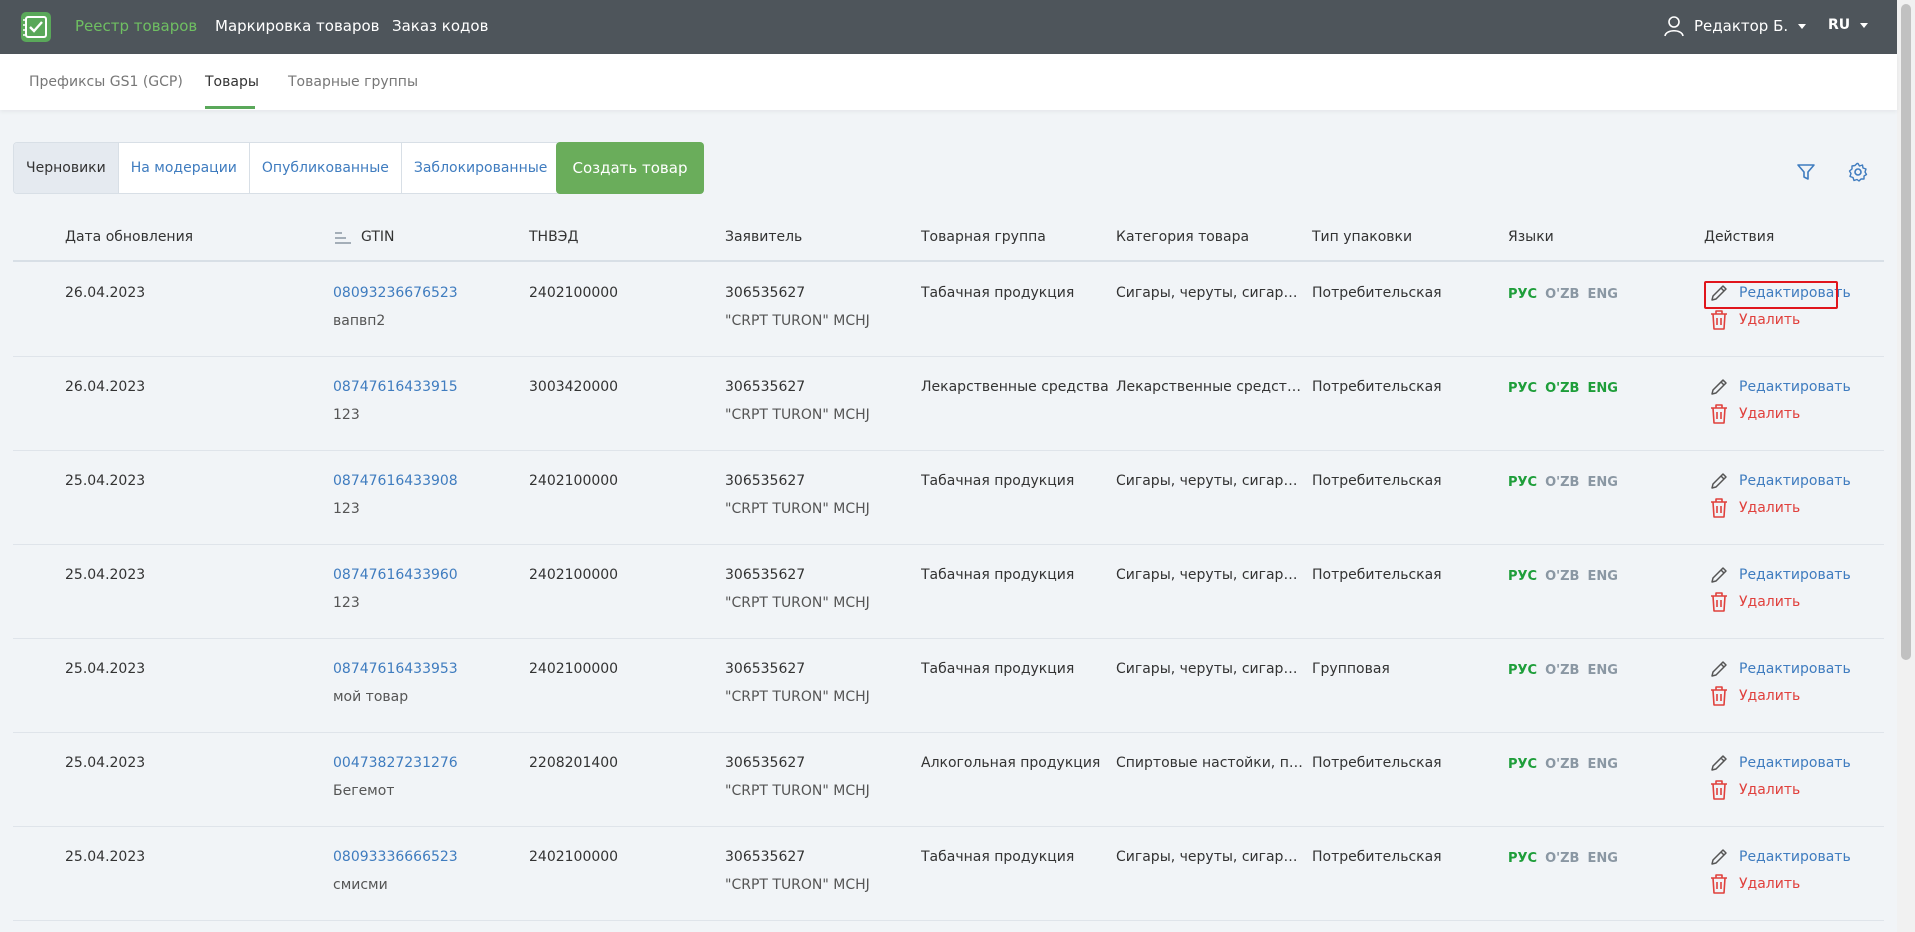 This screenshot has width=1915, height=932. I want to click on status-tab-moderation: На модерации, so click(184, 168).